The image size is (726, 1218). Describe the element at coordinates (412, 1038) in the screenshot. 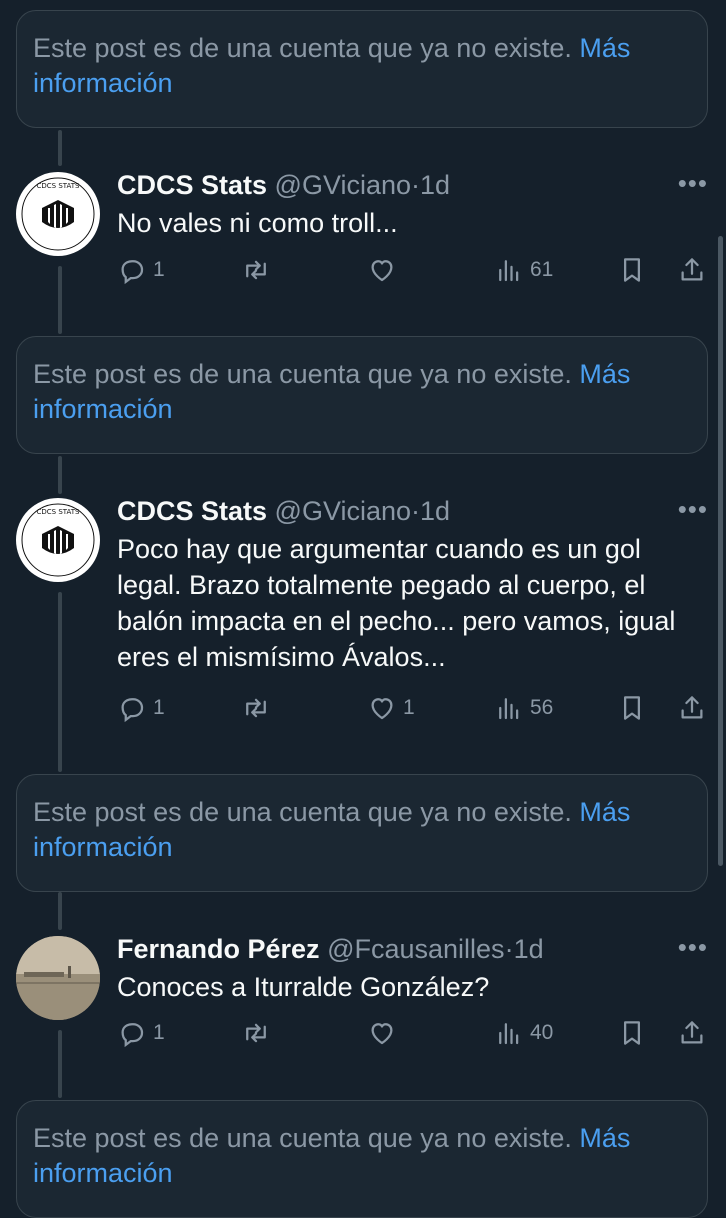

I see `post-actions: 1 40` at that location.